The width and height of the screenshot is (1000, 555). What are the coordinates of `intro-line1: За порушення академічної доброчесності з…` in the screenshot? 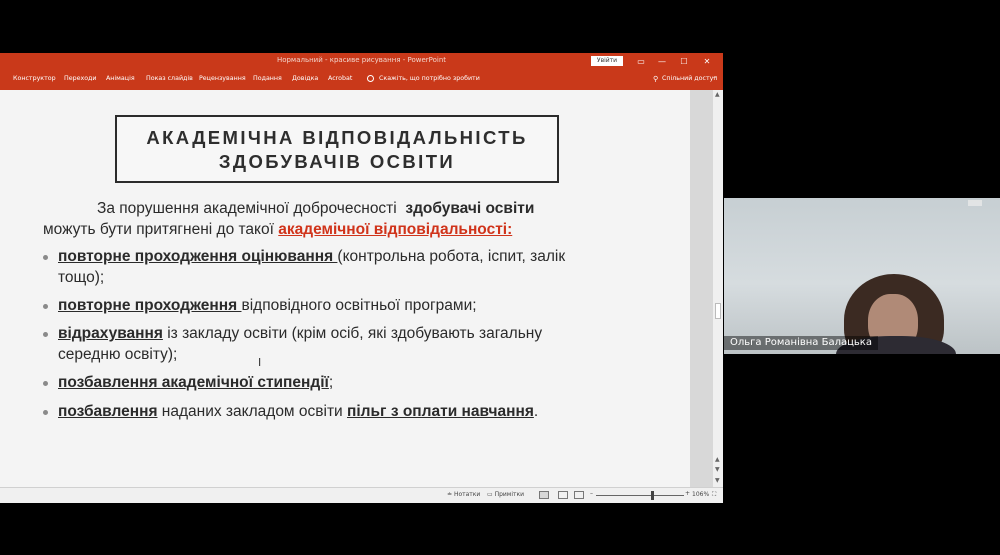 It's located at (315, 209).